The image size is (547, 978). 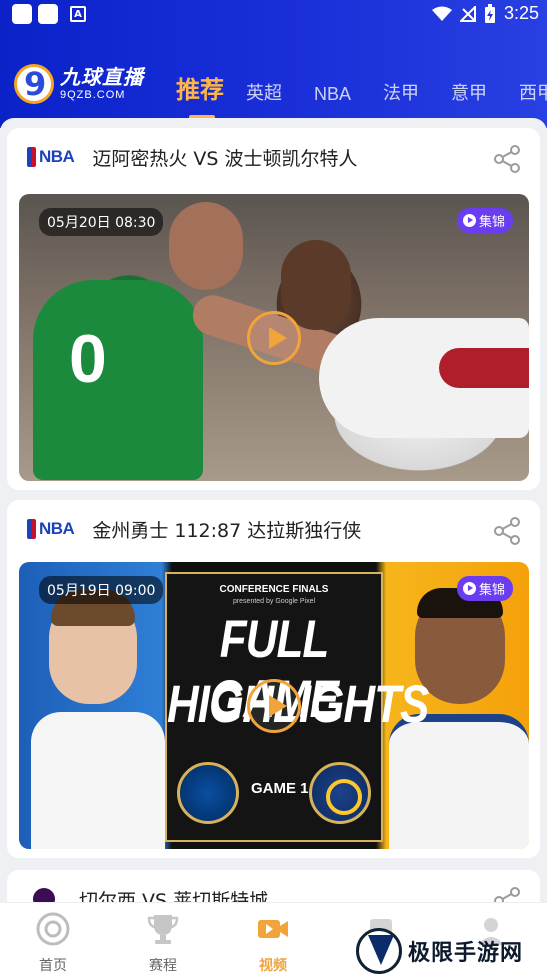 I want to click on mavericks-logo-icon, so click(x=208, y=793).